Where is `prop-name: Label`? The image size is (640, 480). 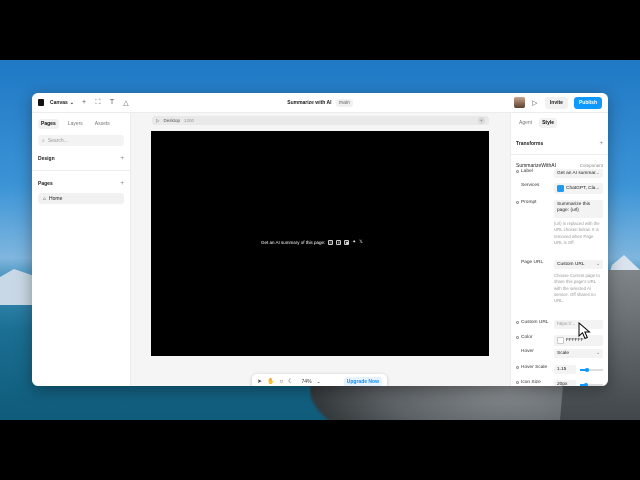 prop-name: Label is located at coordinates (527, 171).